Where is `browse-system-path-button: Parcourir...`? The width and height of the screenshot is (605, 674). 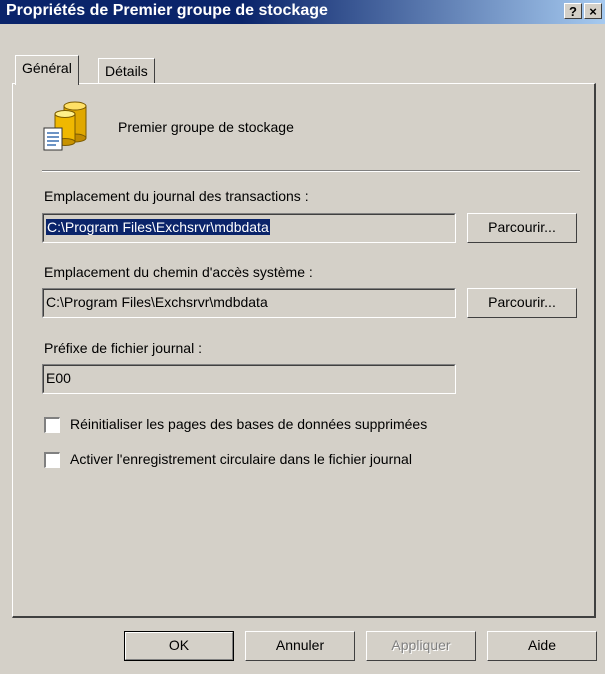 browse-system-path-button: Parcourir... is located at coordinates (522, 303).